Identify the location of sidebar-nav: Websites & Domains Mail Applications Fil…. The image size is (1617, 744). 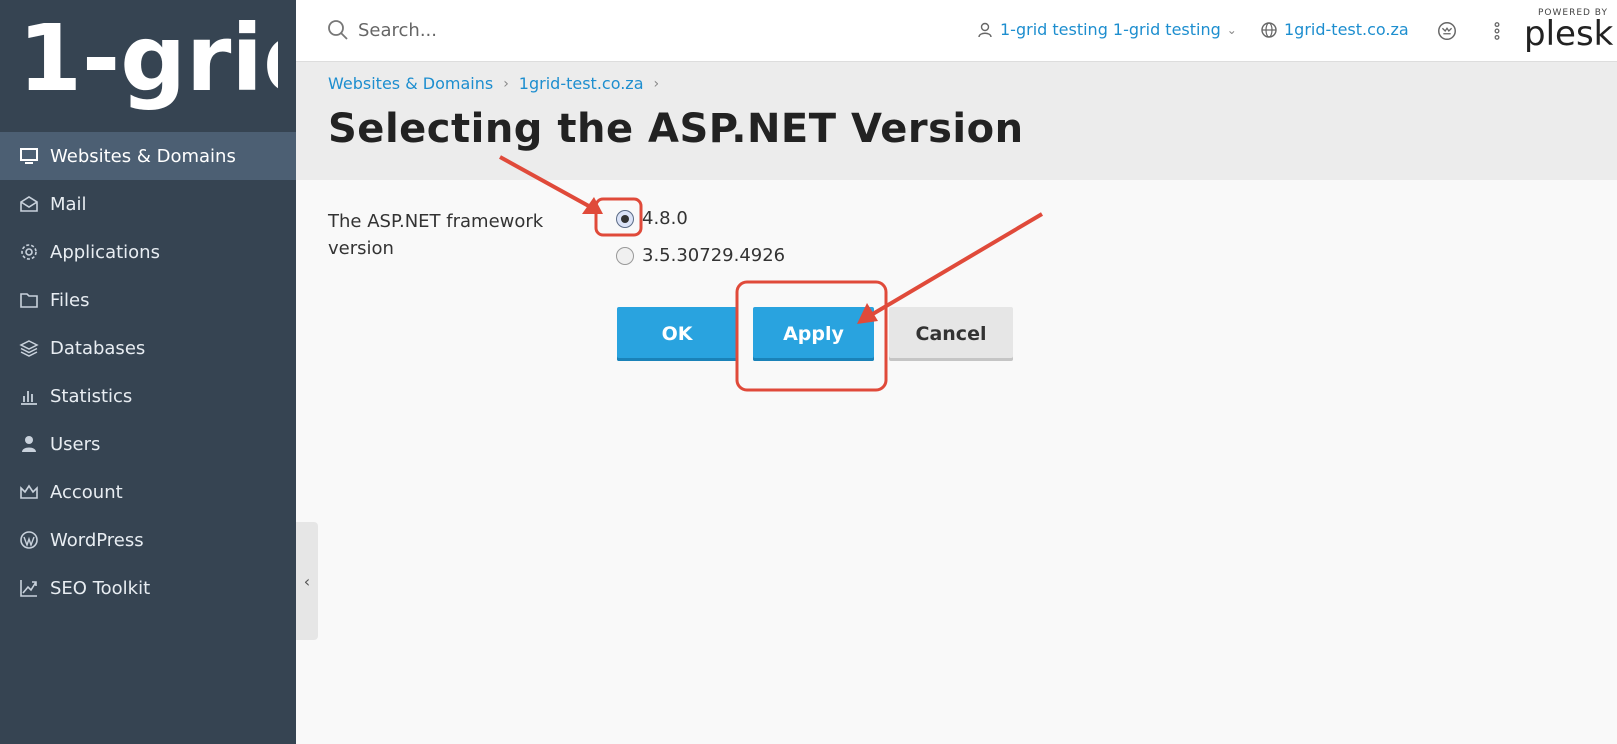
(148, 372).